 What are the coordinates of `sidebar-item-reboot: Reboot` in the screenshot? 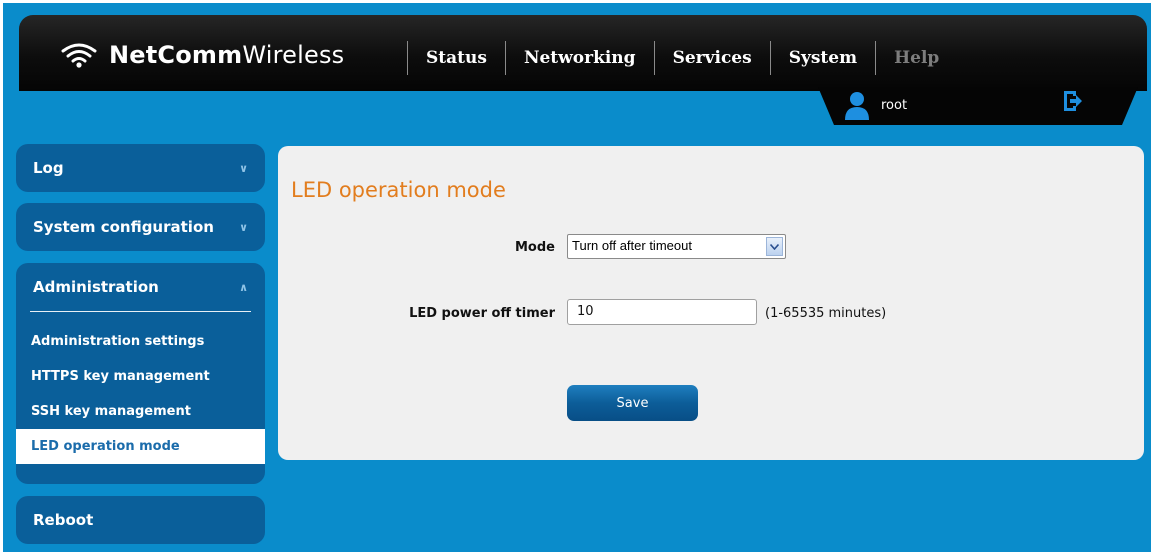 It's located at (140, 520).